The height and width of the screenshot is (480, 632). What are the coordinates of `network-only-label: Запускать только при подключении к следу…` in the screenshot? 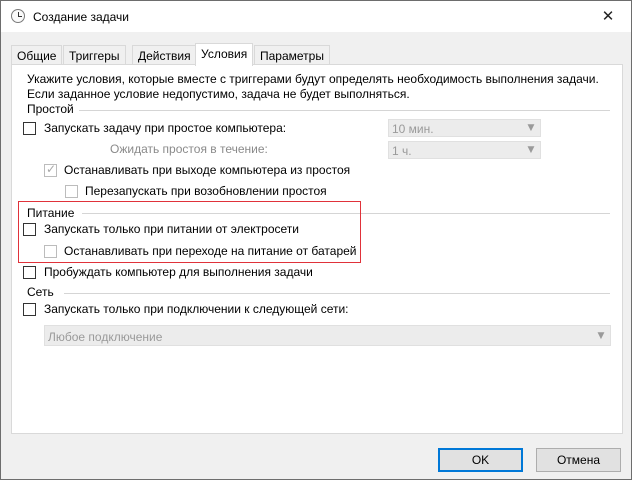 It's located at (196, 309).